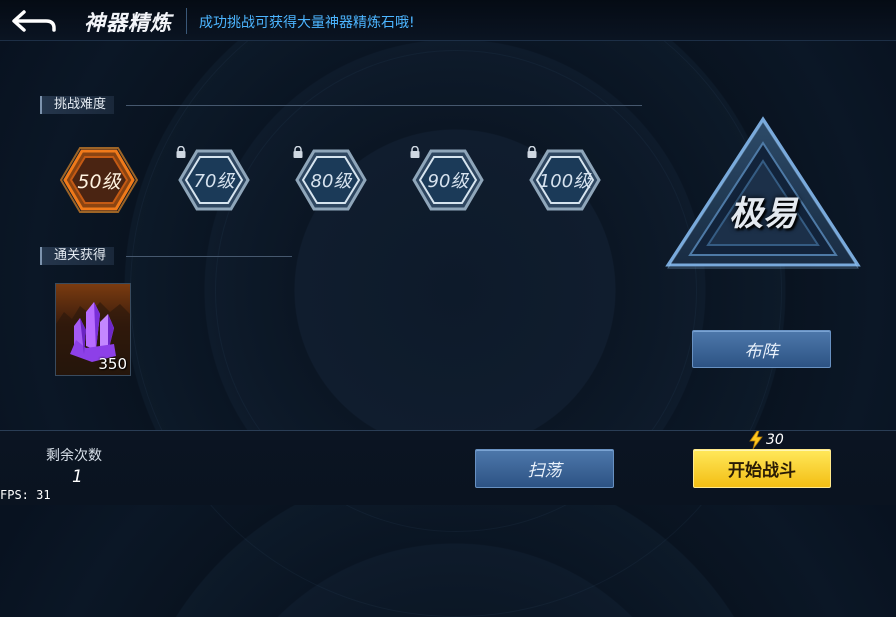 The width and height of the screenshot is (896, 617). I want to click on level-option: 80级, so click(331, 180).